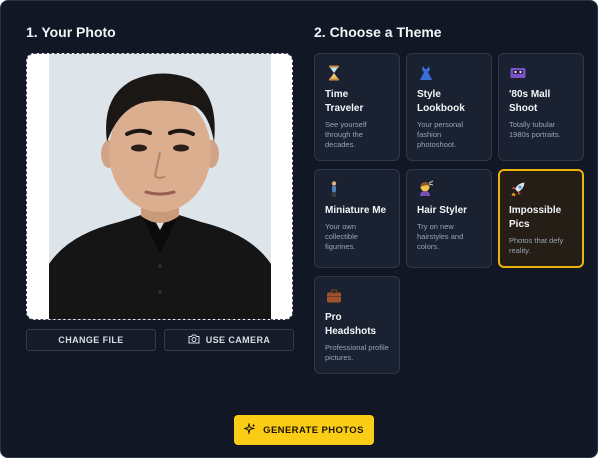  I want to click on theme-card-title: Miniature Me, so click(356, 210).